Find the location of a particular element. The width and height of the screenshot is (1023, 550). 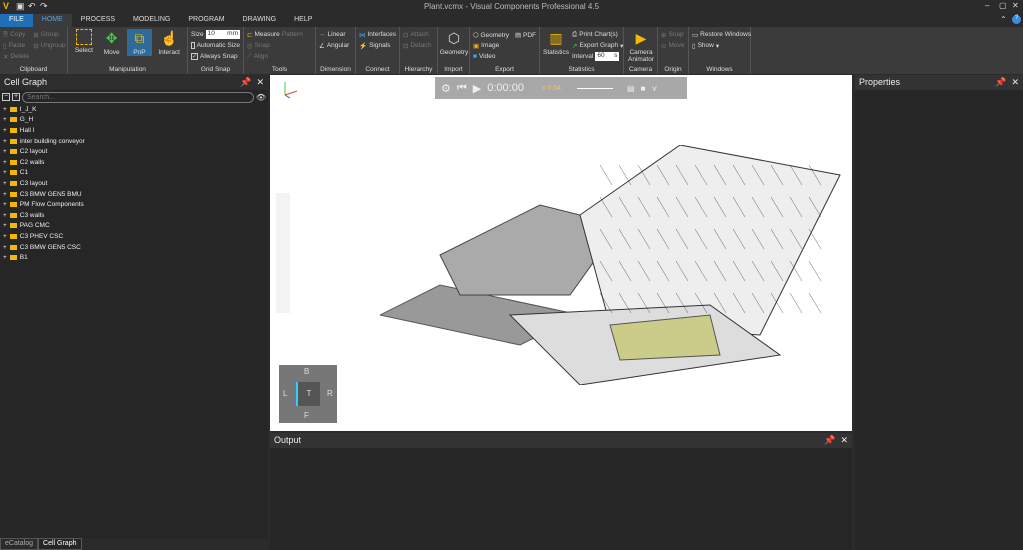

cube-face-left: L is located at coordinates (285, 393).